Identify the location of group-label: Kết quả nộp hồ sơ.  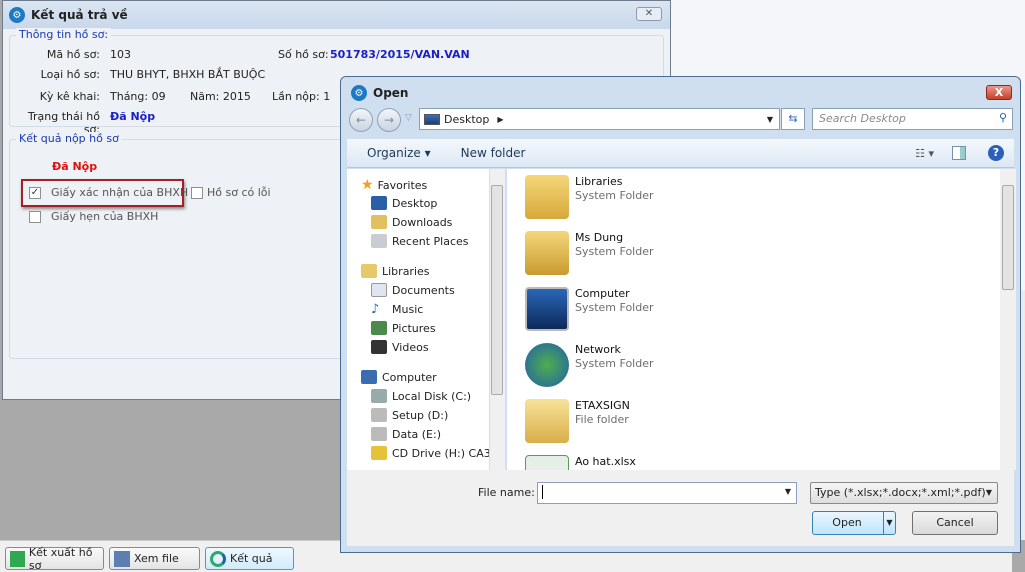
(69, 138).